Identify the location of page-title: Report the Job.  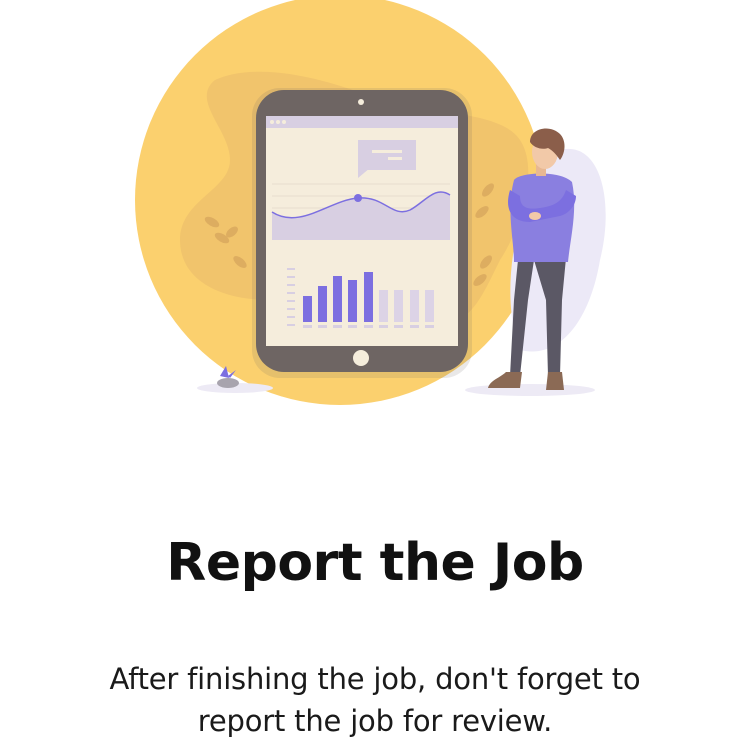
(375, 563).